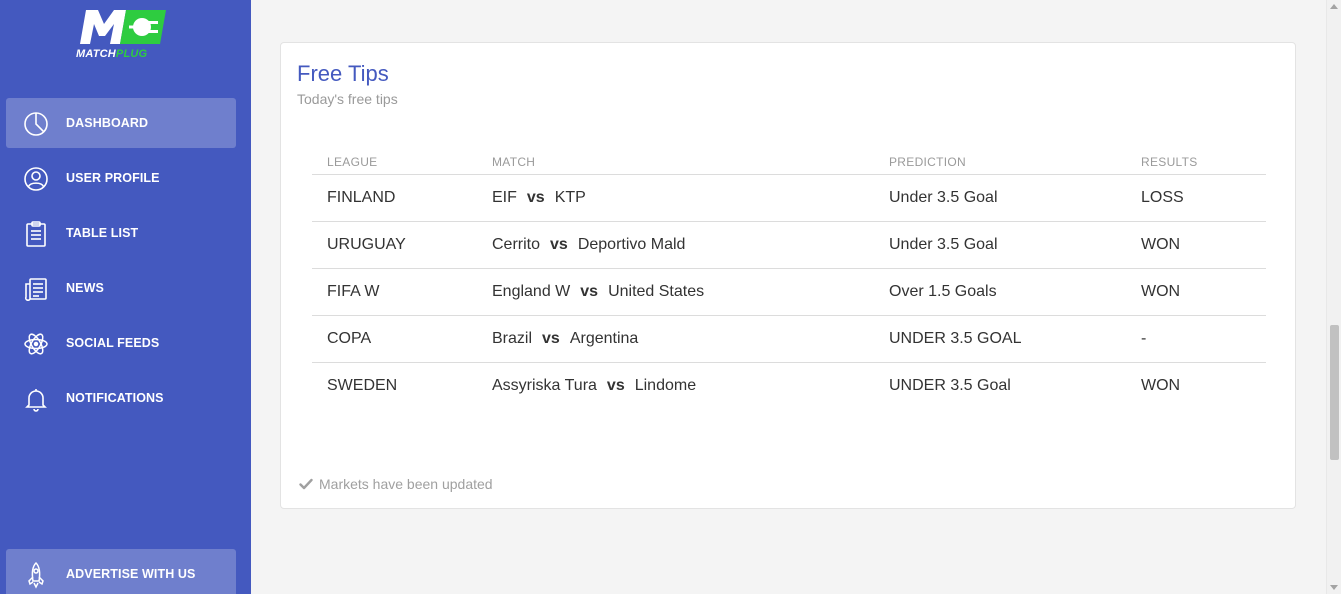 This screenshot has height=594, width=1341. I want to click on header-match: MATCH, so click(675, 163).